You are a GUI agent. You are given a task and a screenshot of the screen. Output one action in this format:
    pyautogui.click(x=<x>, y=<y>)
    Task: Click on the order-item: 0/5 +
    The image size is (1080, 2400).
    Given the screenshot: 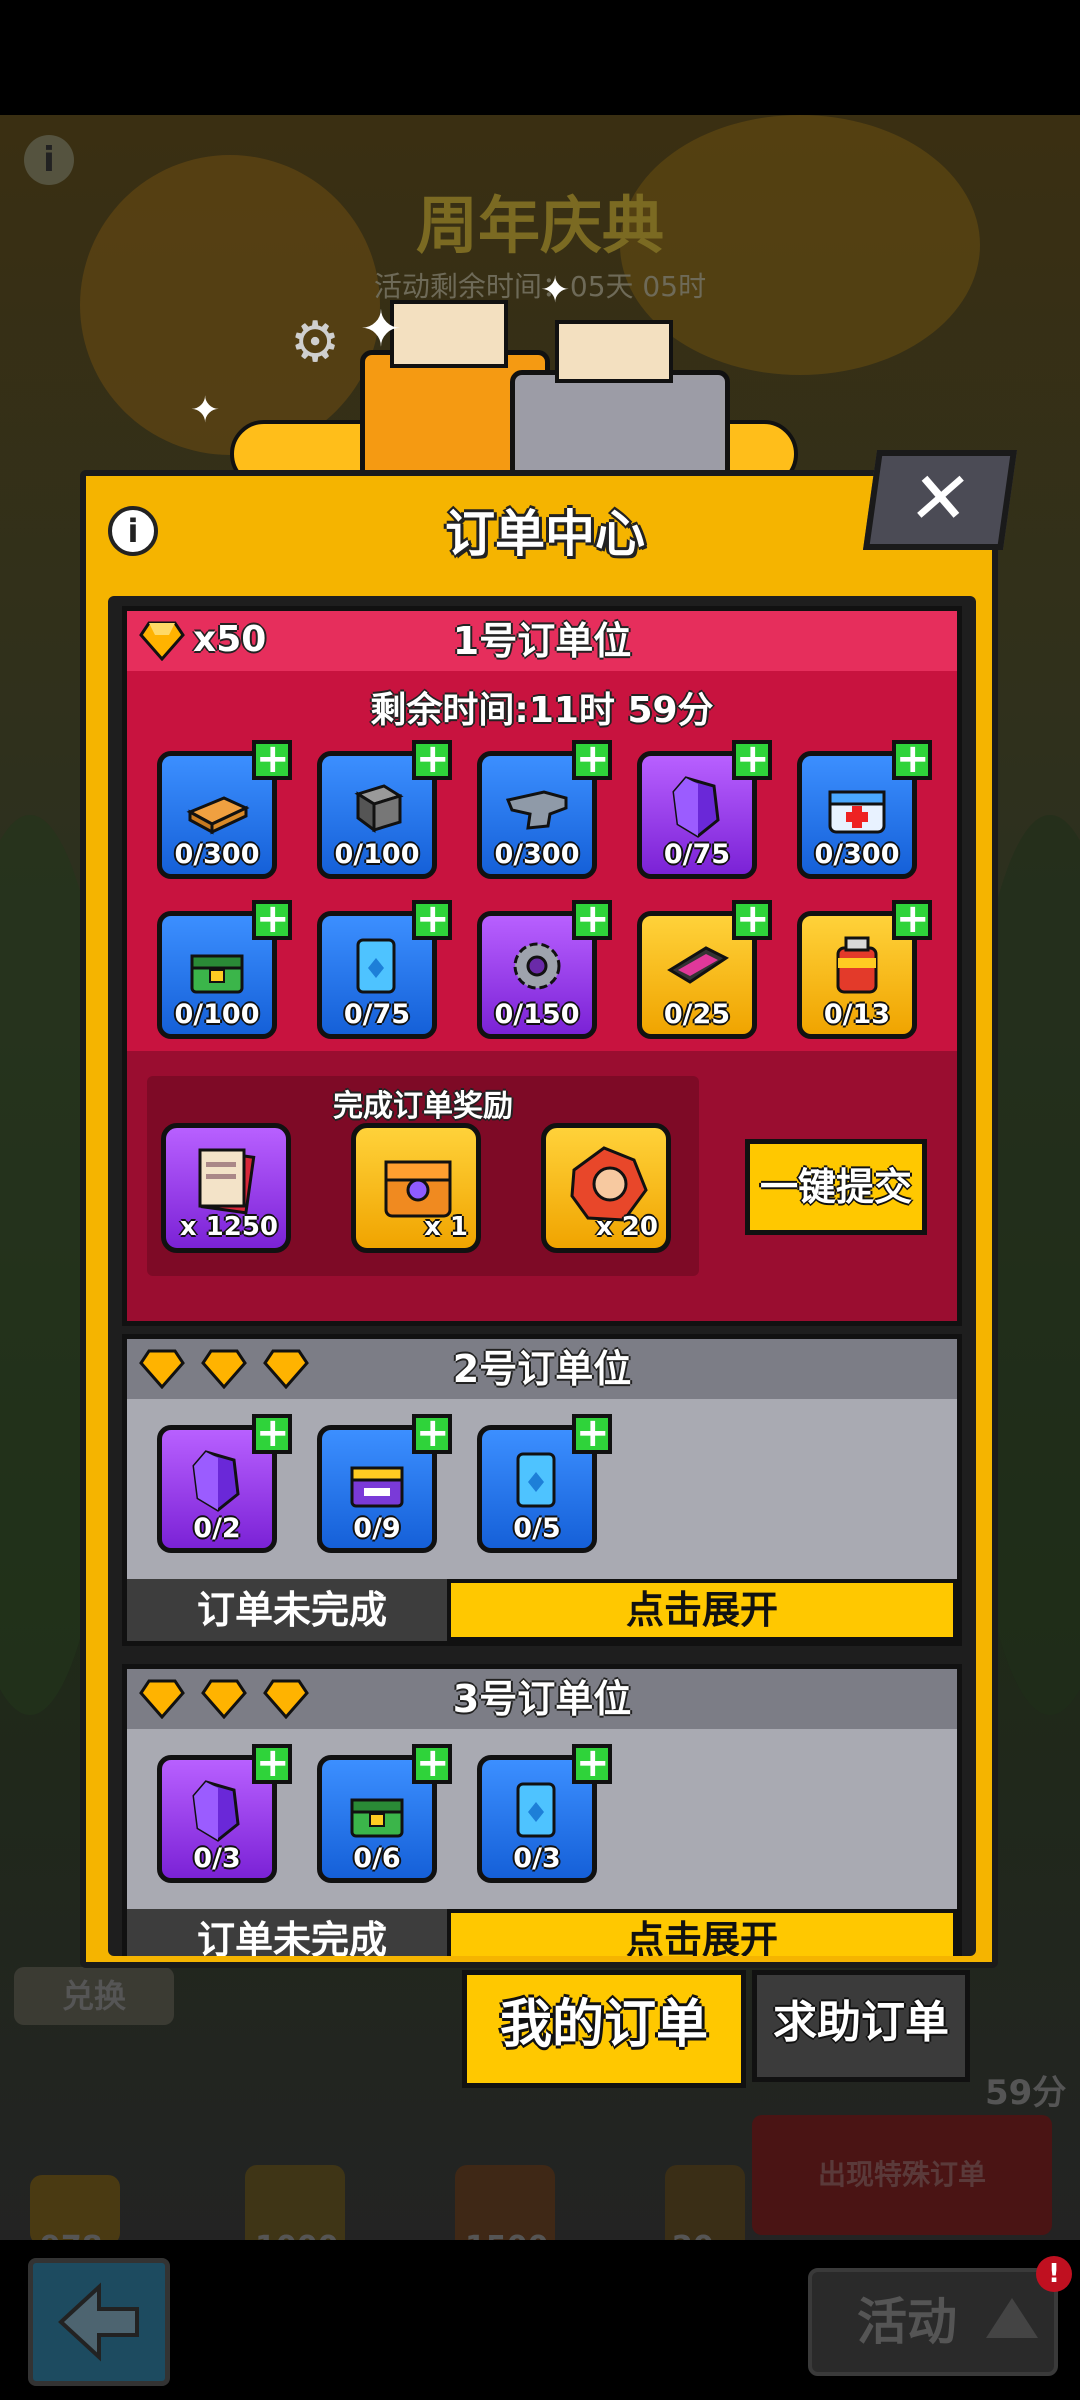 What is the action you would take?
    pyautogui.click(x=544, y=1483)
    